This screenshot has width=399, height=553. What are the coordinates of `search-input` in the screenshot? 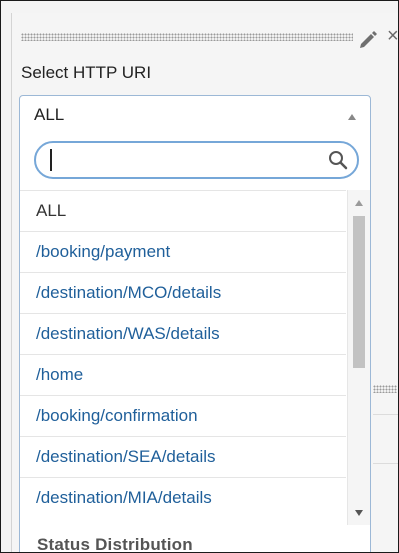 It's located at (185, 161).